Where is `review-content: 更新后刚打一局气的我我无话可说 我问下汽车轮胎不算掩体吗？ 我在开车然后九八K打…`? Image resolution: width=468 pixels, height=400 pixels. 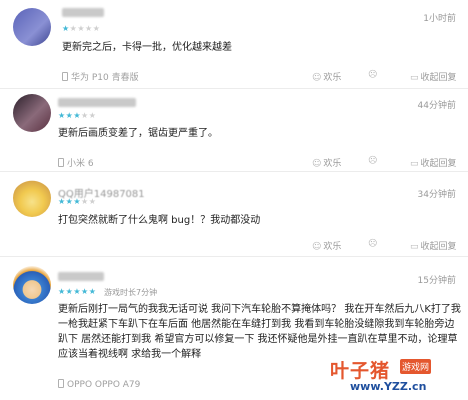
review-content: 更新后刚打一局气的我我无话可说 我问下汽车轮胎不算掩体吗？ 我在开车然后九八K打… is located at coordinates (262, 332).